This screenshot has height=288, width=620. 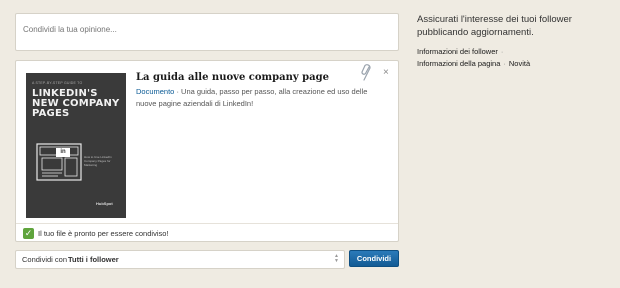 What do you see at coordinates (374, 258) in the screenshot?
I see `share-button: Condividi` at bounding box center [374, 258].